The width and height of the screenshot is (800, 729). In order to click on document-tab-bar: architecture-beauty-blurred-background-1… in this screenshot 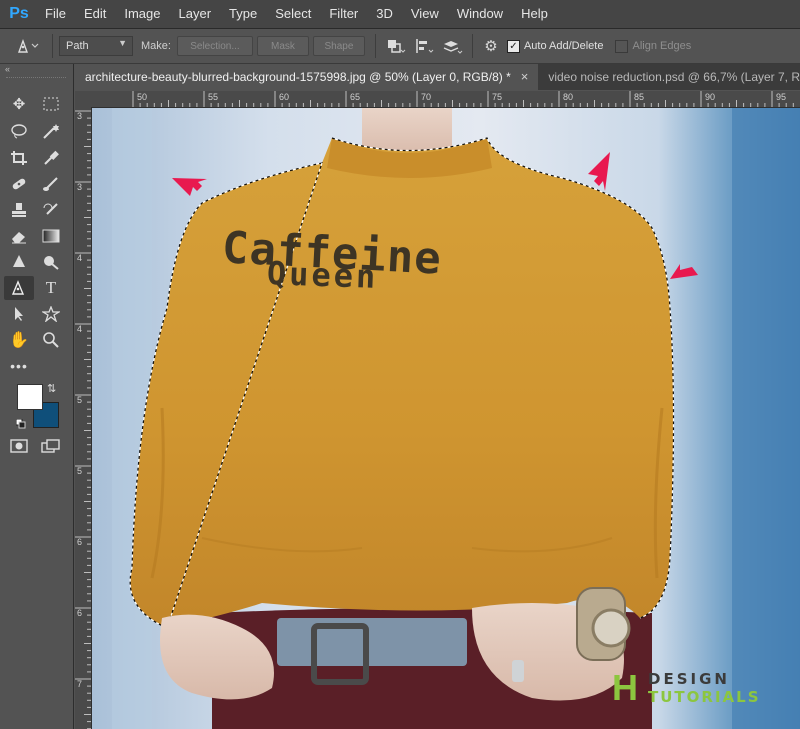, I will do `click(437, 77)`.